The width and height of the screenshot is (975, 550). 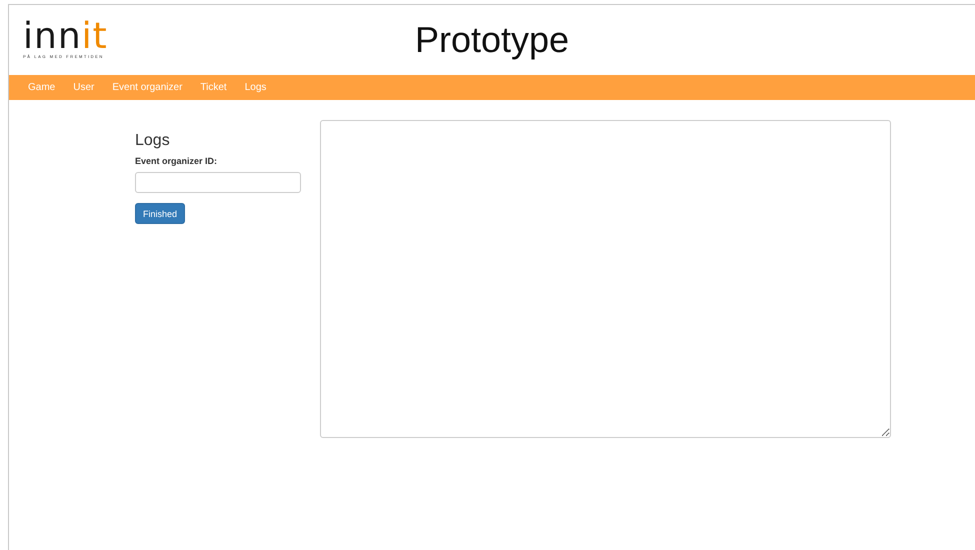 I want to click on page-title: Prototype, so click(x=492, y=40).